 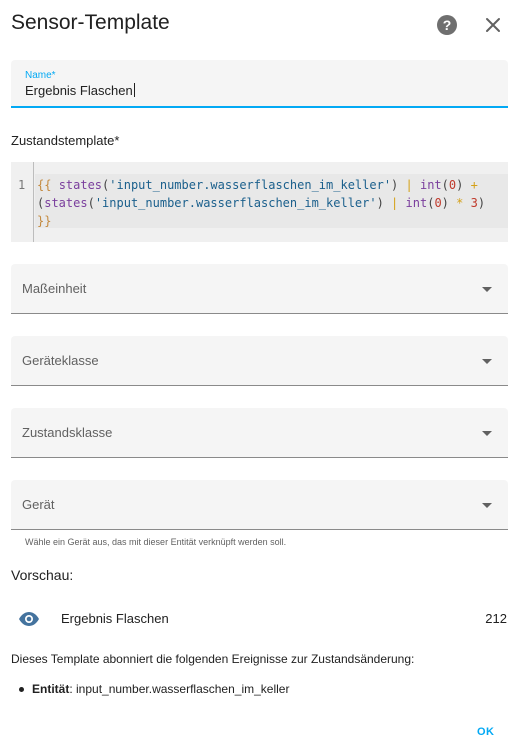 I want to click on device-class-select: Geräteklasse, so click(x=259, y=361).